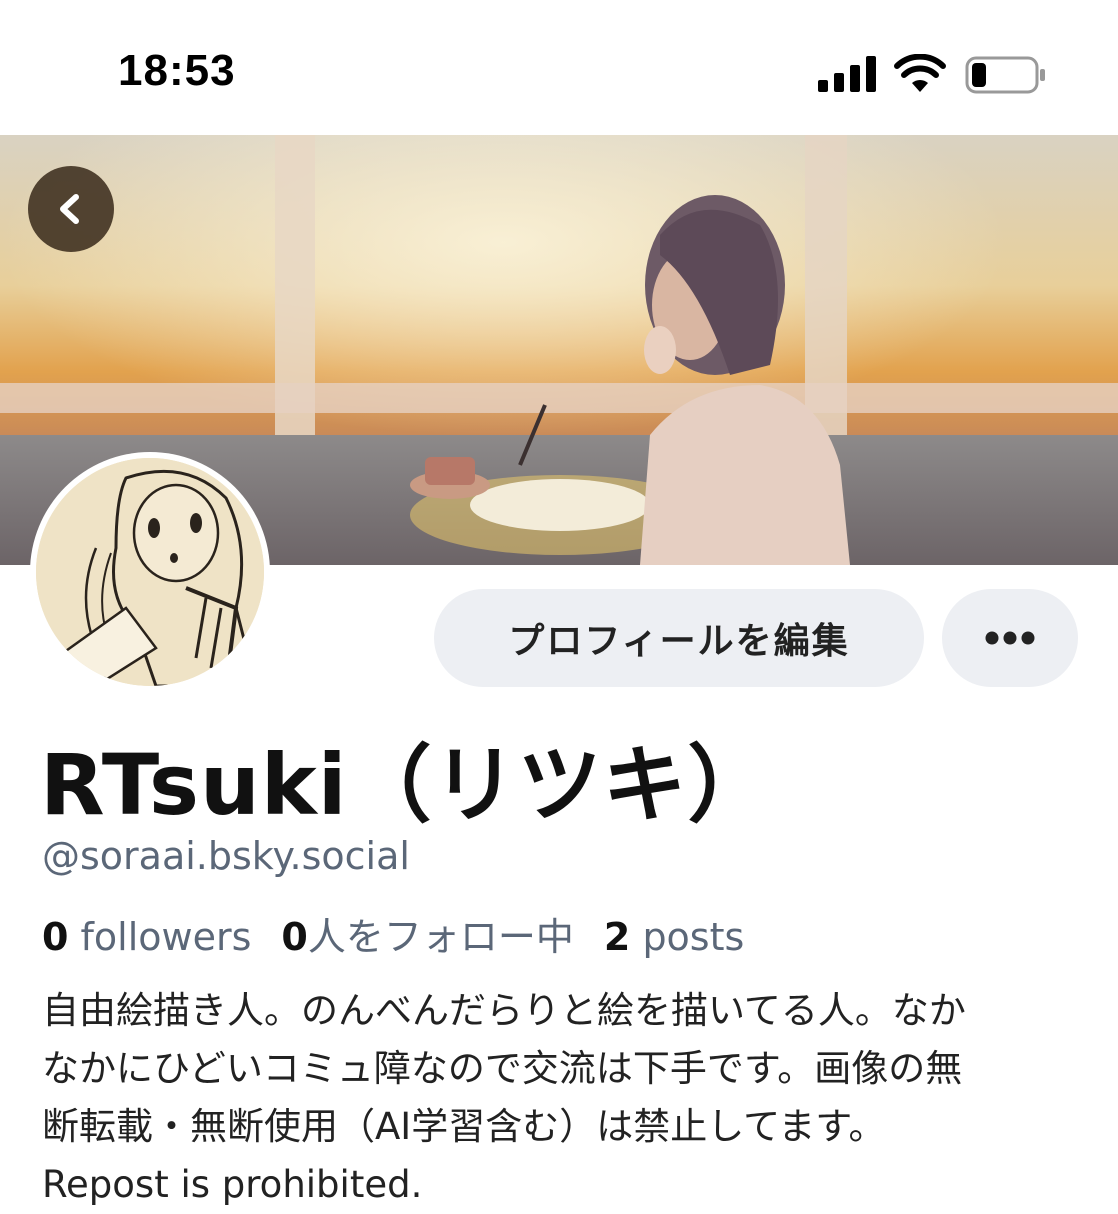  What do you see at coordinates (847, 74) in the screenshot?
I see `cellular-signal-icon` at bounding box center [847, 74].